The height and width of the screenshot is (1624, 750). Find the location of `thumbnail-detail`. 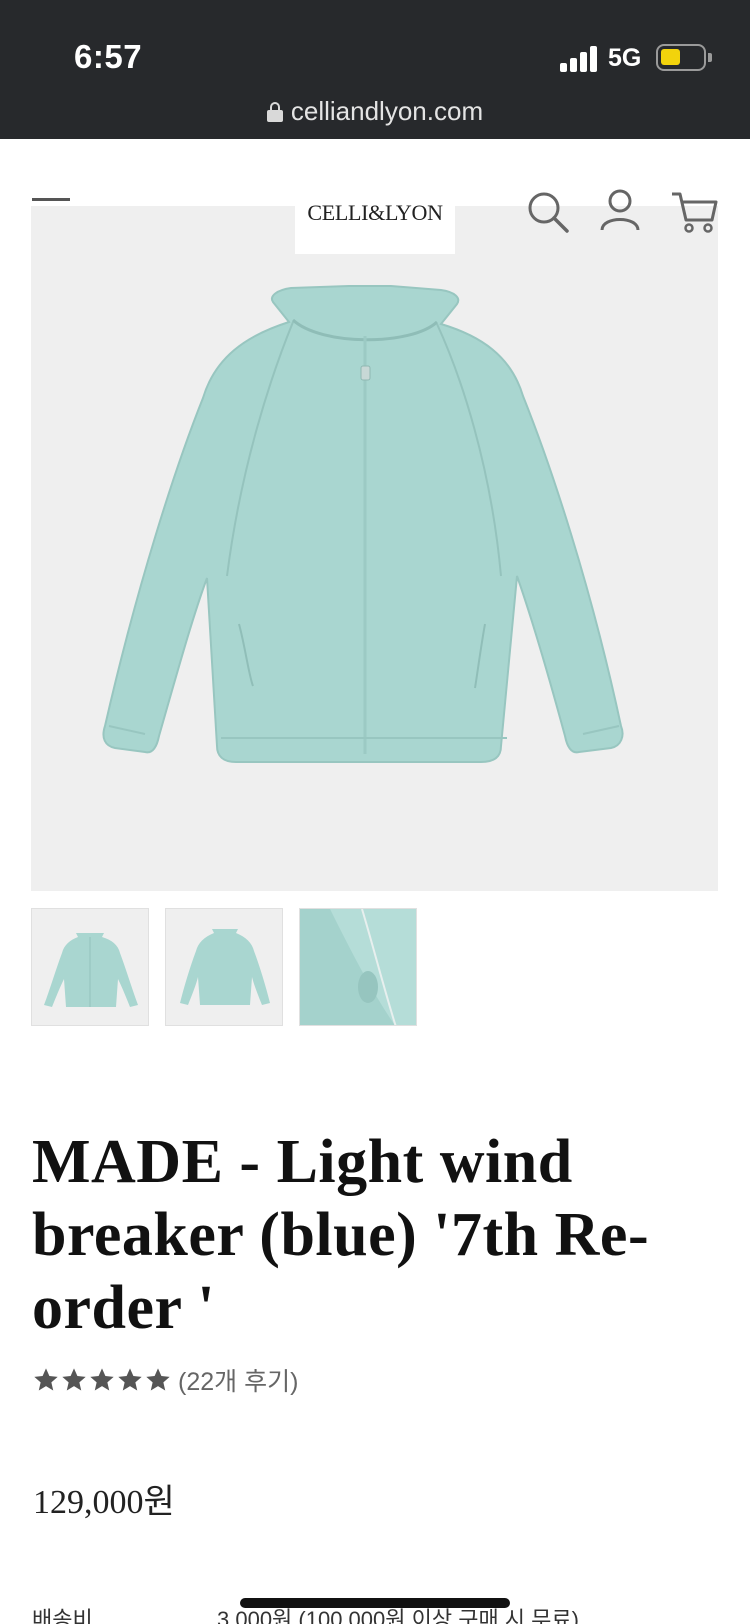

thumbnail-detail is located at coordinates (358, 967).